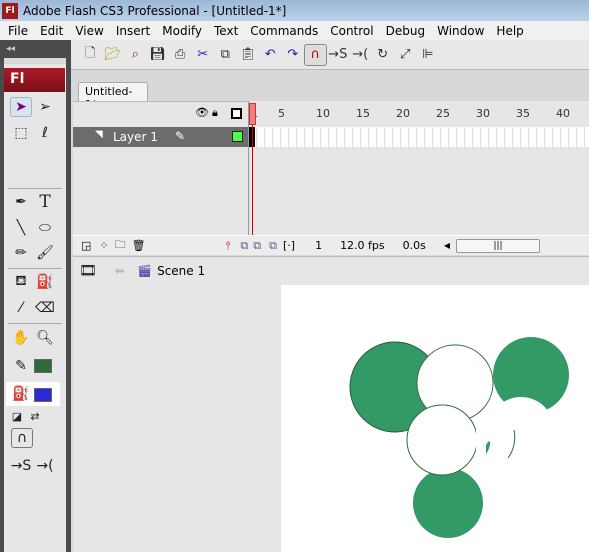  What do you see at coordinates (270, 55) in the screenshot?
I see `undo-icon: ↶` at bounding box center [270, 55].